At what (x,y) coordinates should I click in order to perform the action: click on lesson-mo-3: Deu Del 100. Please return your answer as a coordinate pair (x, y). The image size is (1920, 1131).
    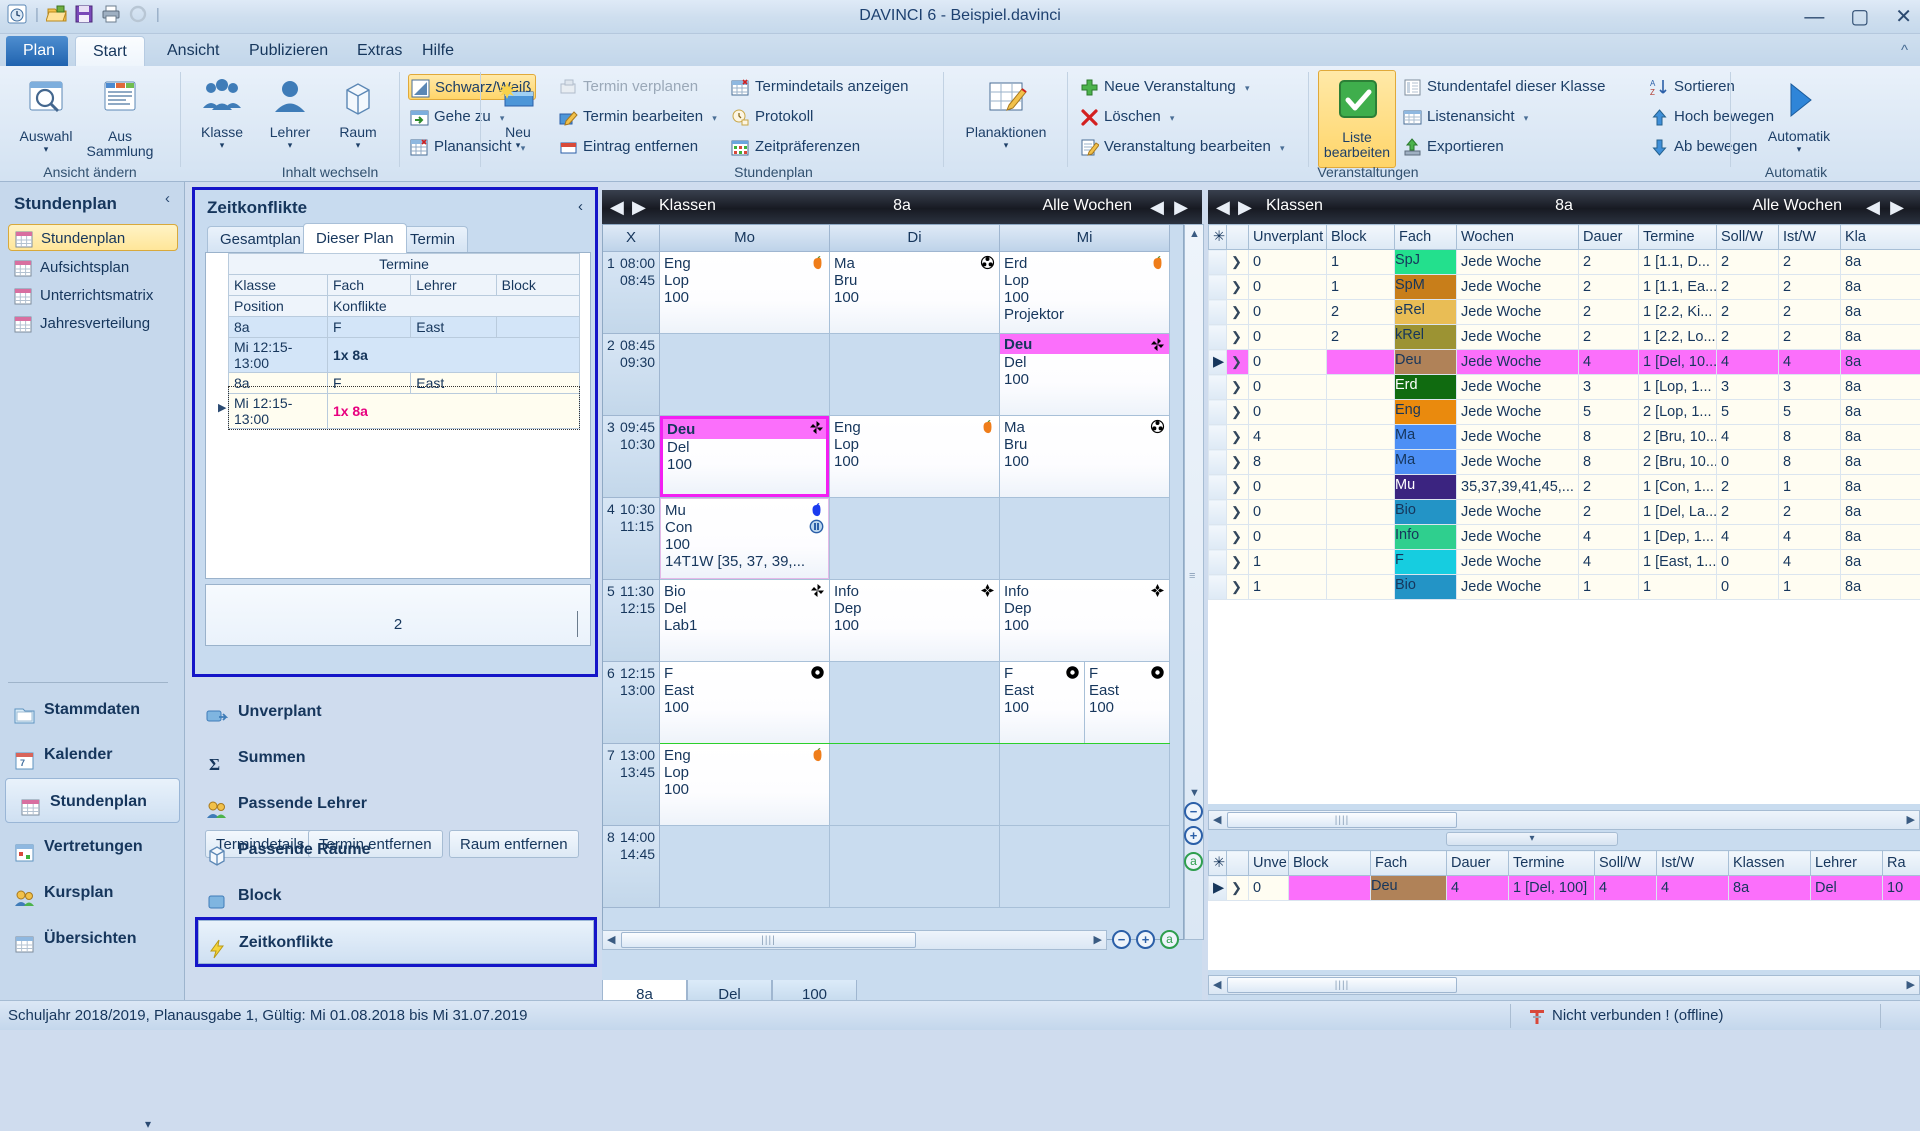
    Looking at the image, I should click on (744, 456).